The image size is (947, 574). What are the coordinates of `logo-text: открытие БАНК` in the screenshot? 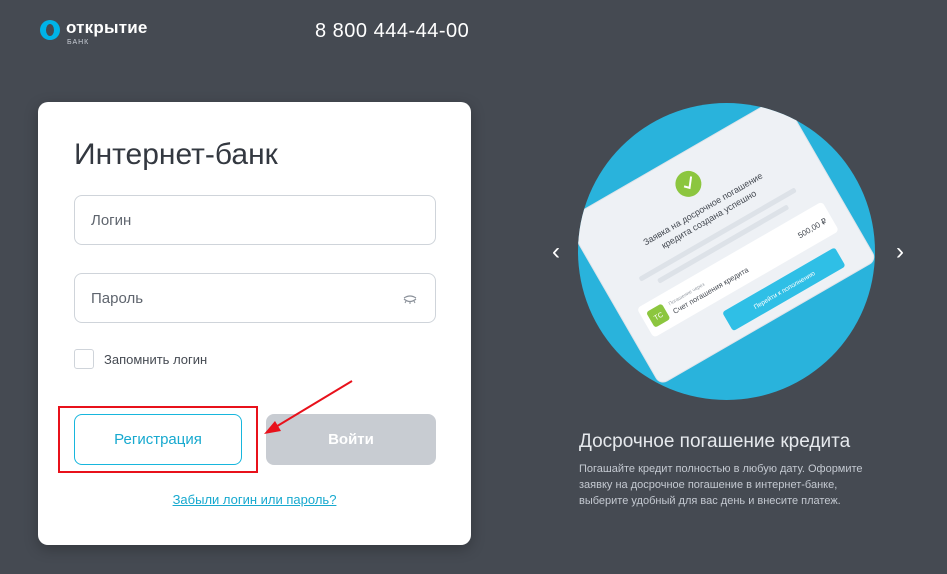 It's located at (107, 32).